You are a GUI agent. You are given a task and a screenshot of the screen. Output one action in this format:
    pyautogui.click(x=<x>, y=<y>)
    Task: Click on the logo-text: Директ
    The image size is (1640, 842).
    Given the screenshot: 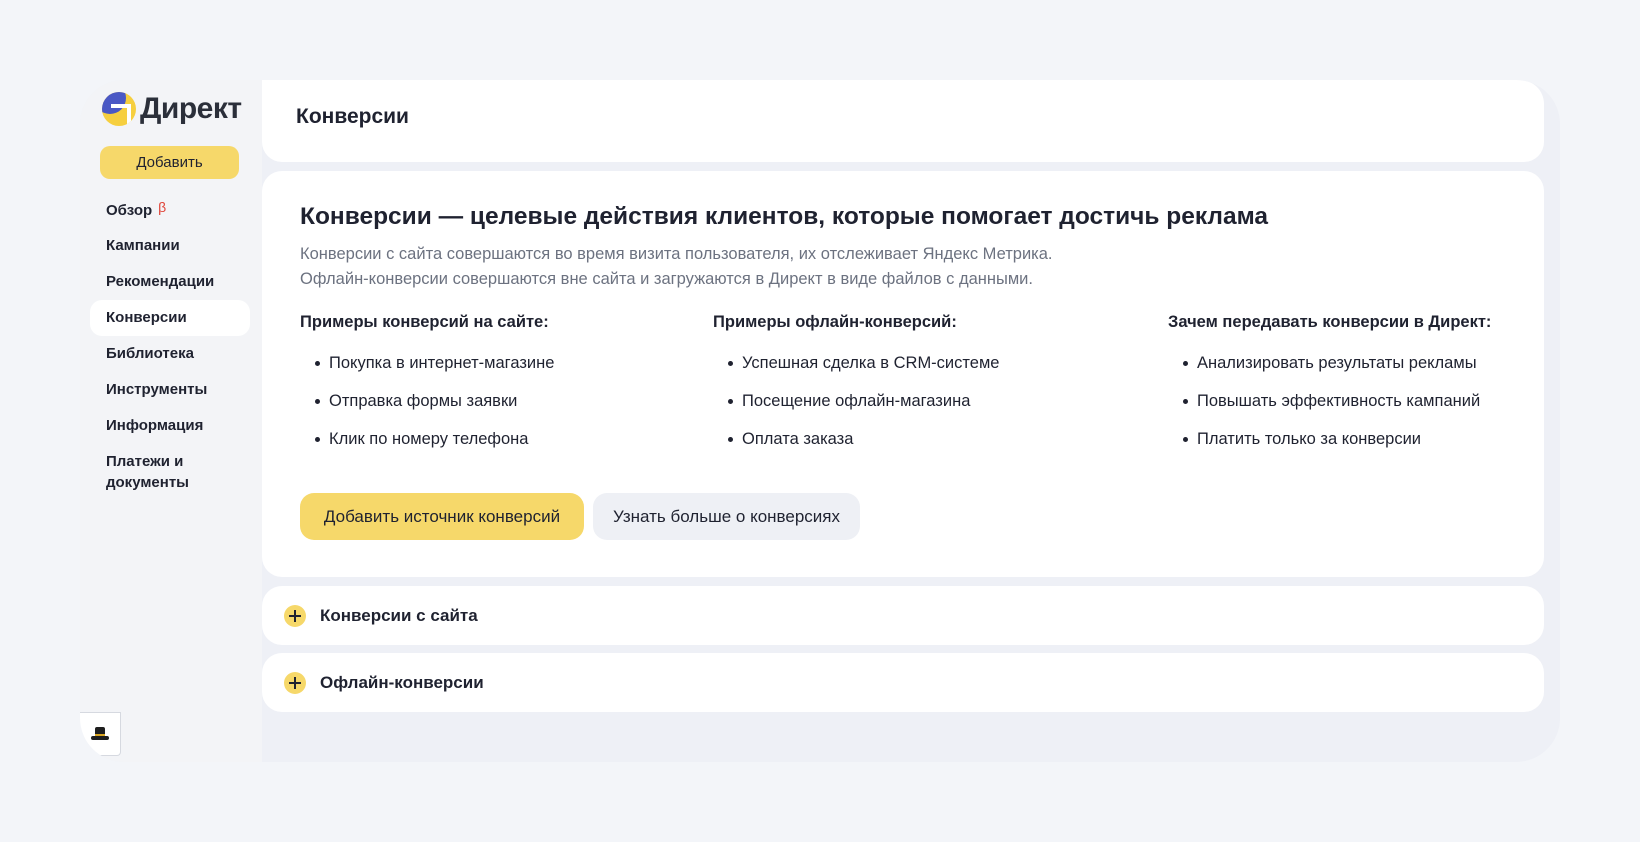 What is the action you would take?
    pyautogui.click(x=191, y=108)
    